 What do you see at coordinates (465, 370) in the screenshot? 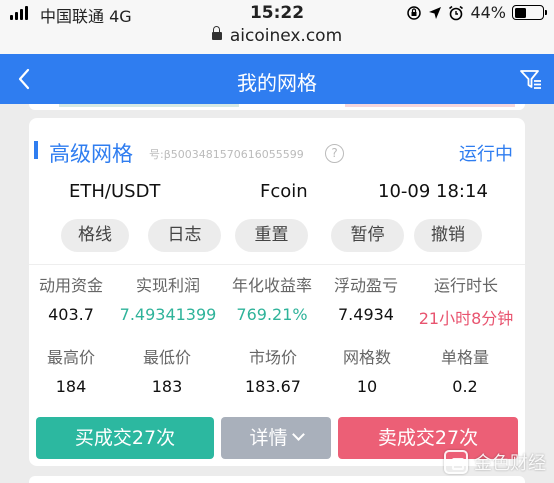
I see `stat-per-grid-amount: 单格量 0.2` at bounding box center [465, 370].